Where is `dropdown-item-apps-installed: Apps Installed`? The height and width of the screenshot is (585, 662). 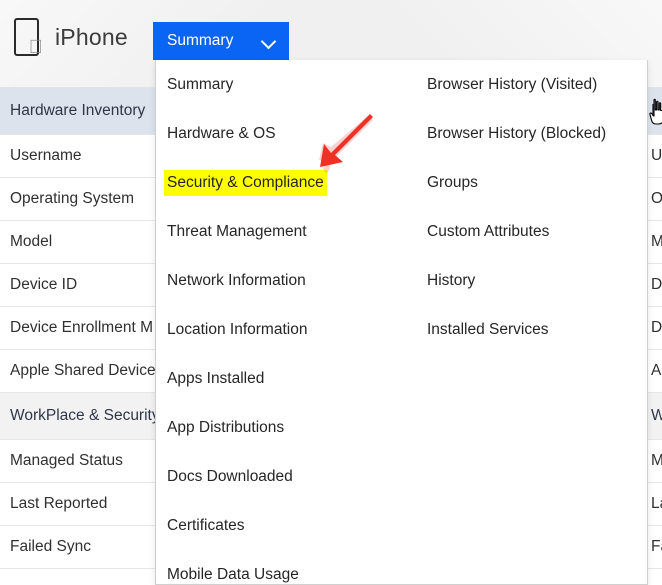
dropdown-item-apps-installed: Apps Installed is located at coordinates (286, 378).